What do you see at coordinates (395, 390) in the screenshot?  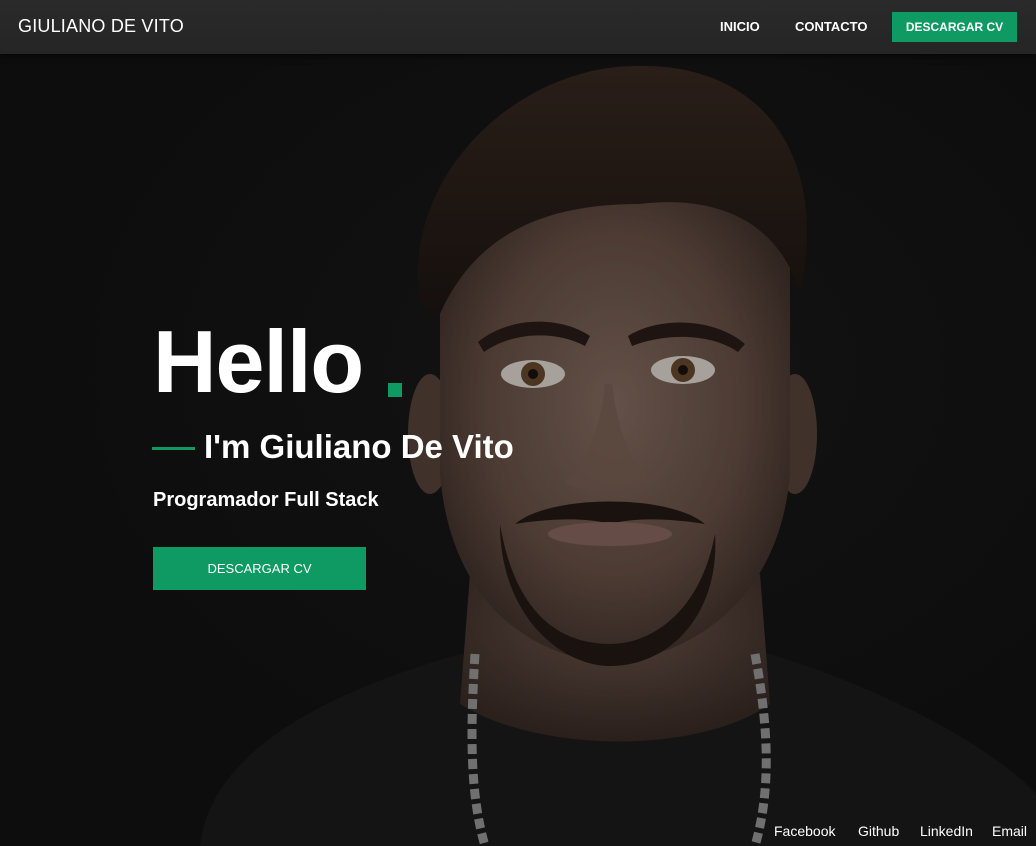 I see `hero-title-dot` at bounding box center [395, 390].